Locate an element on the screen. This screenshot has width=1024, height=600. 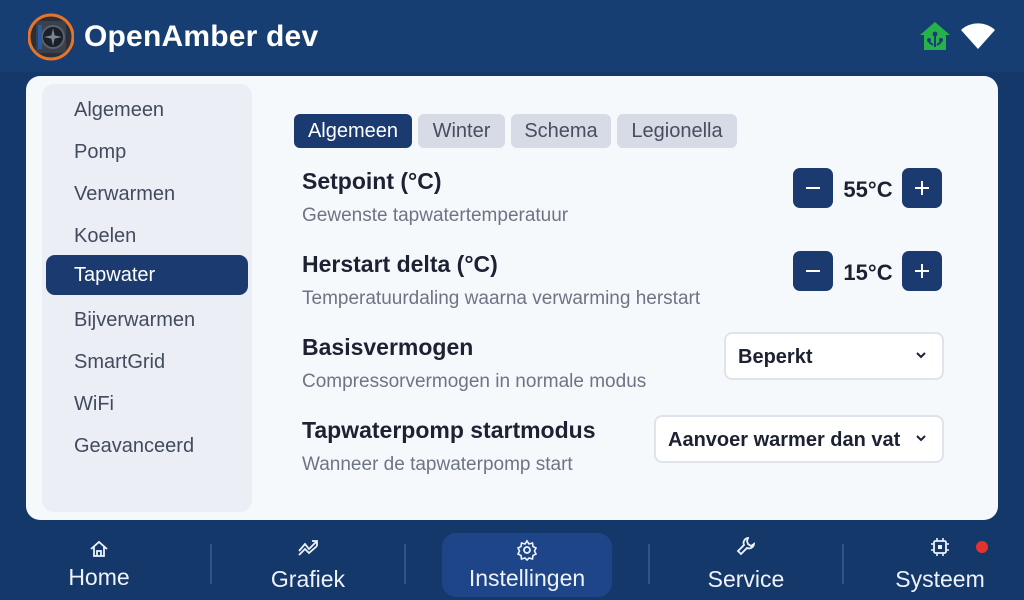
tab-legionella: Legionella is located at coordinates (677, 131).